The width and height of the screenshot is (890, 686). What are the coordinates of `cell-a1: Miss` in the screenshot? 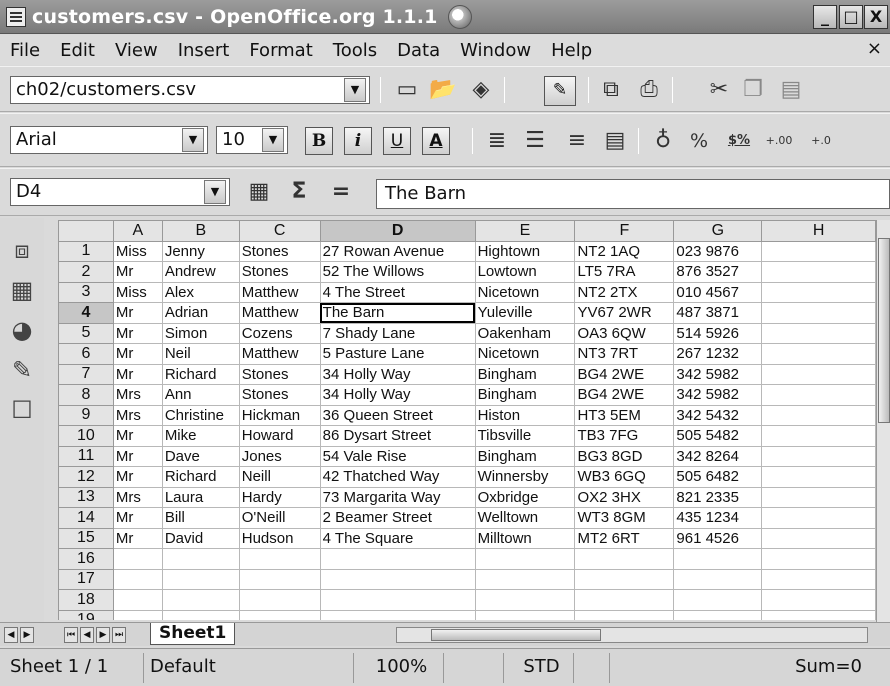 It's located at (137, 251).